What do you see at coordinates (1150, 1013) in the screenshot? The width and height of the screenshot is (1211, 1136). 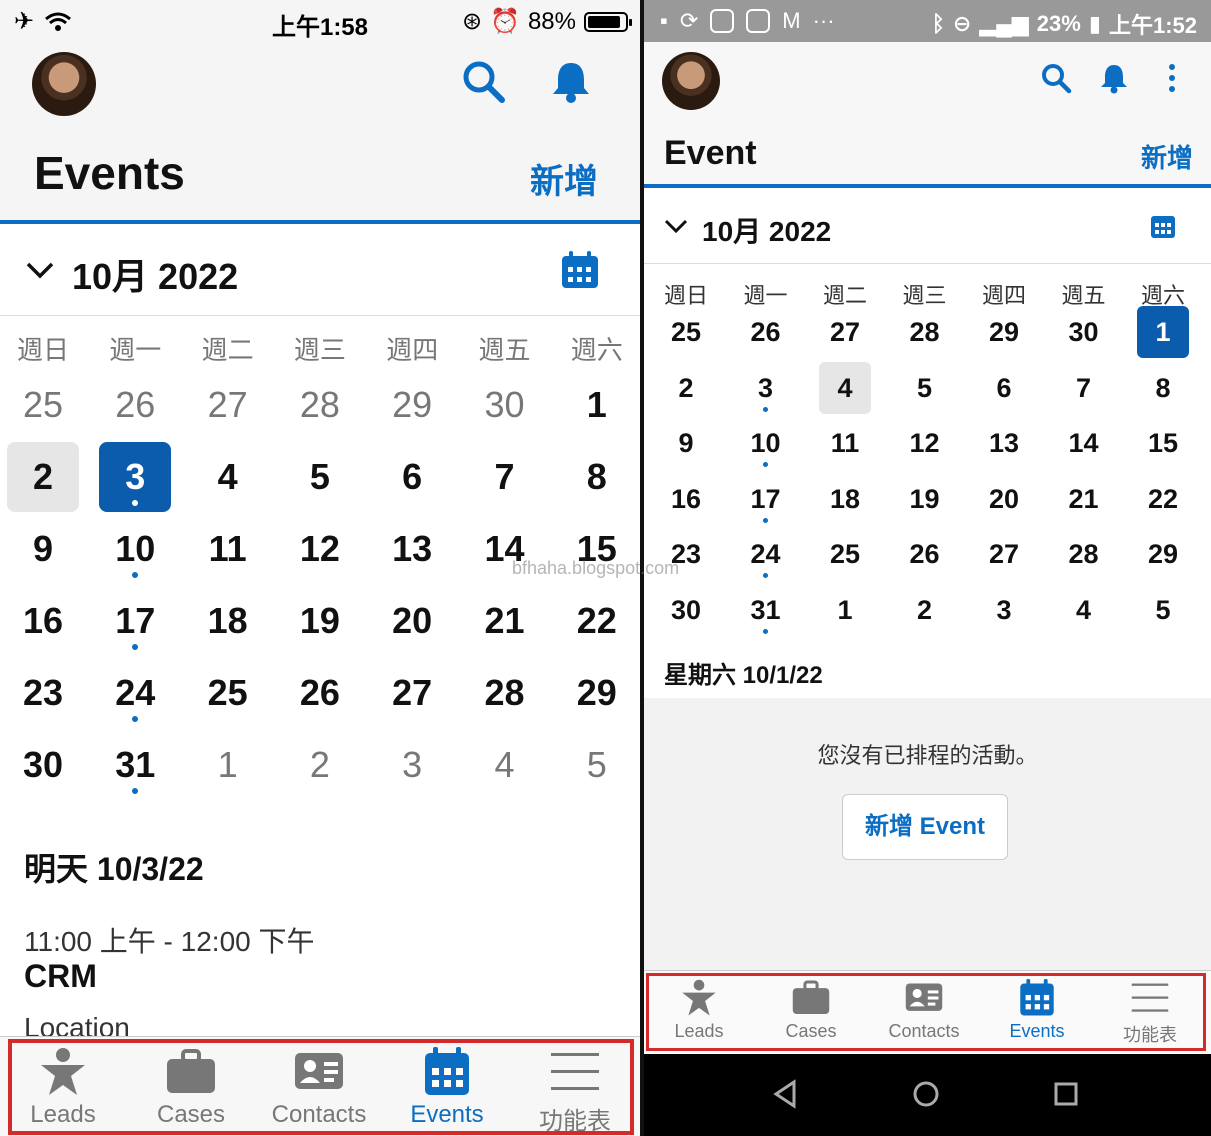 I see `tab-menu: 功能表` at bounding box center [1150, 1013].